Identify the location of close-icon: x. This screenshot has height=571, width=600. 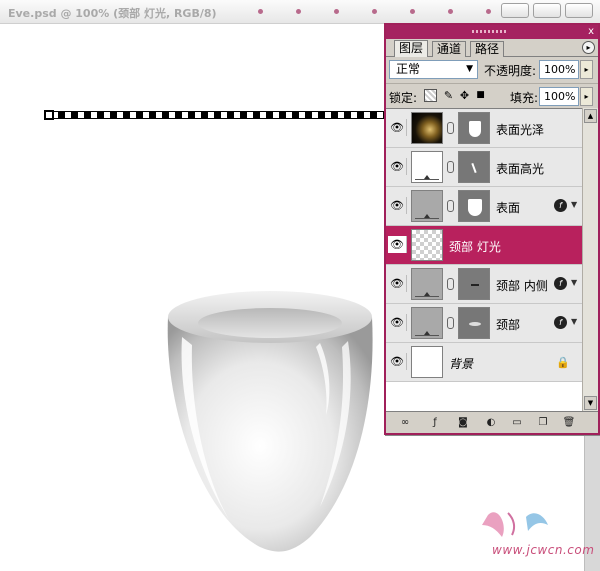
(591, 32).